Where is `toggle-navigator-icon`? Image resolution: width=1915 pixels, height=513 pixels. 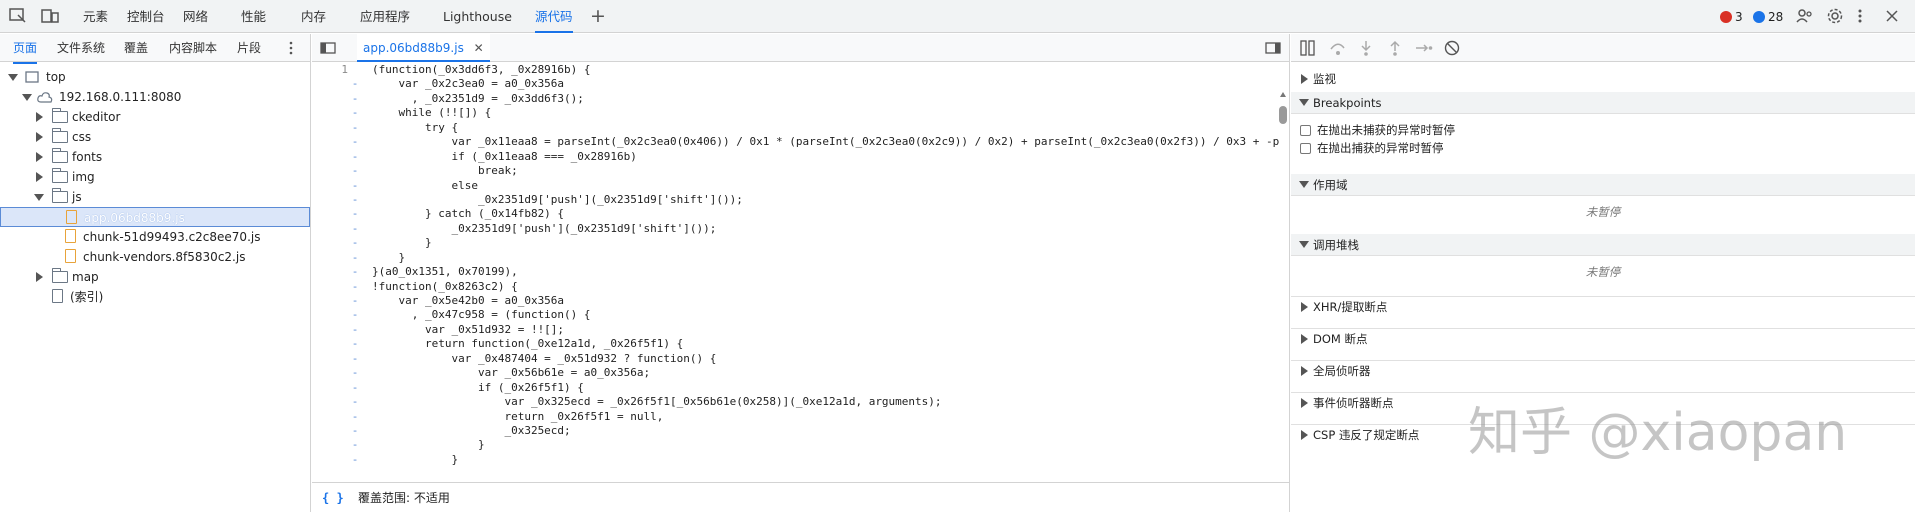 toggle-navigator-icon is located at coordinates (328, 48).